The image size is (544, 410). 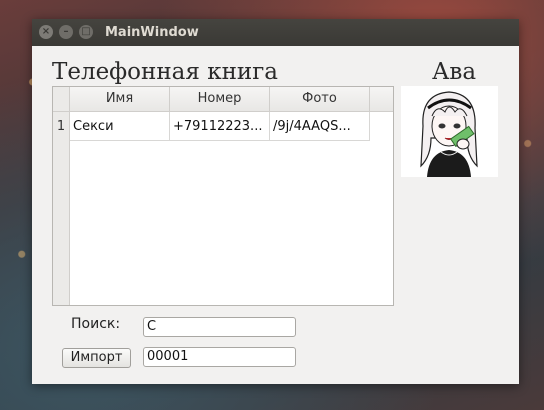 I want to click on import-button: Импорт, so click(x=96, y=358).